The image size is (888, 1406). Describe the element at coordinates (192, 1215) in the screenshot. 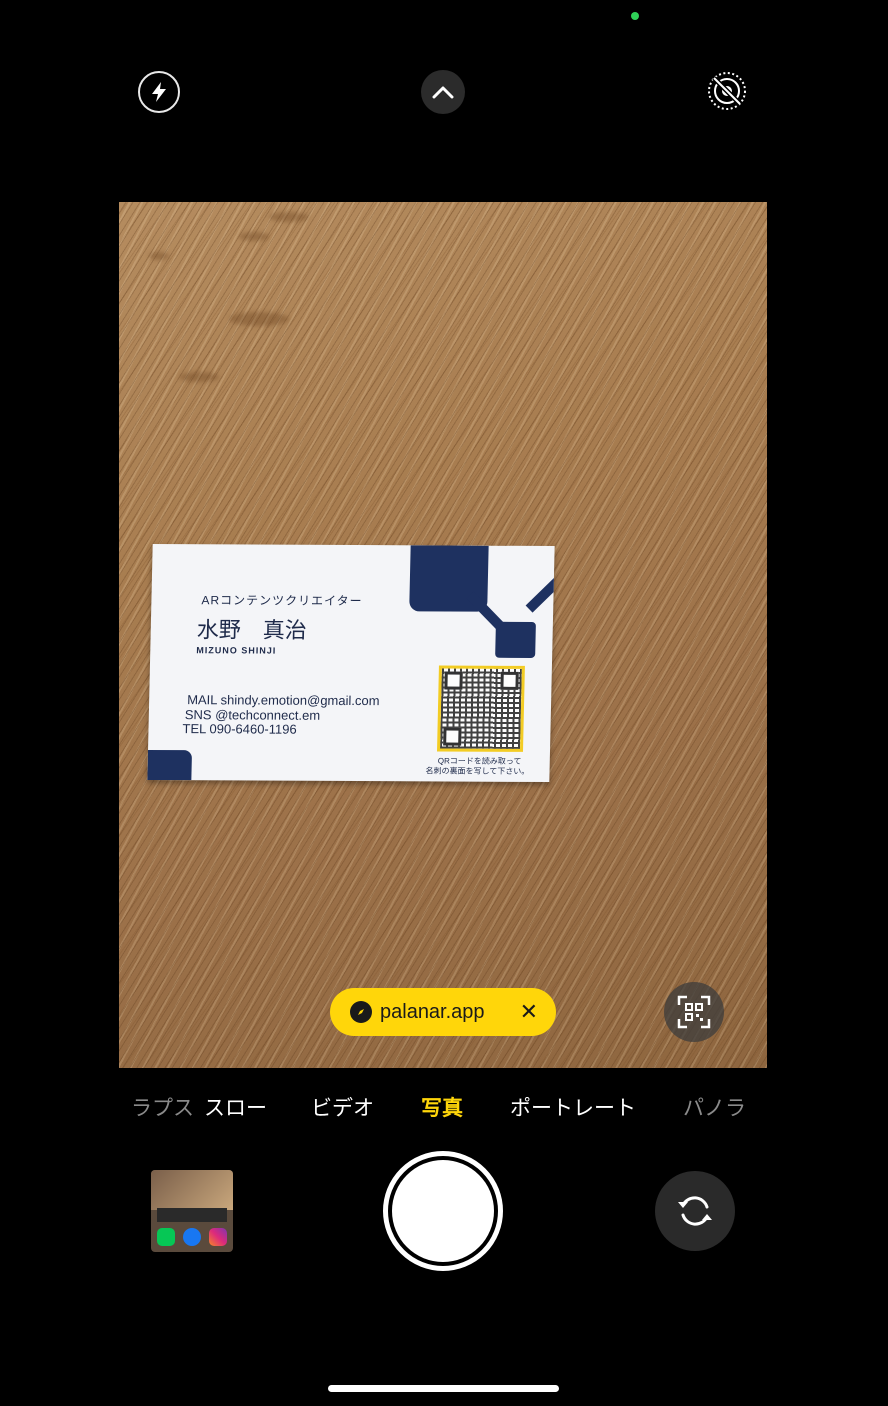

I see `thumbnail-banner` at that location.